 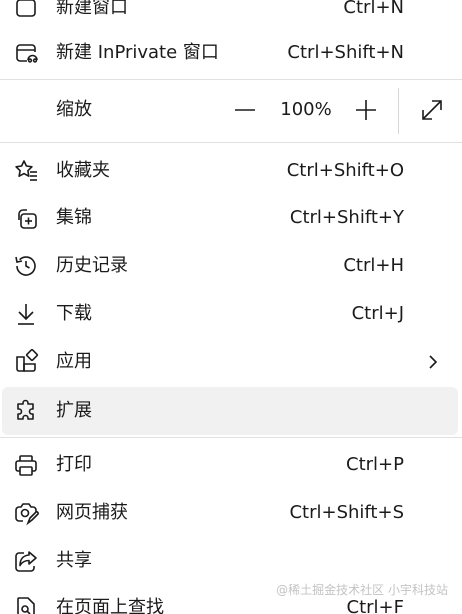 I want to click on menu-item-shortcut: Ctrl+J, so click(x=377, y=313).